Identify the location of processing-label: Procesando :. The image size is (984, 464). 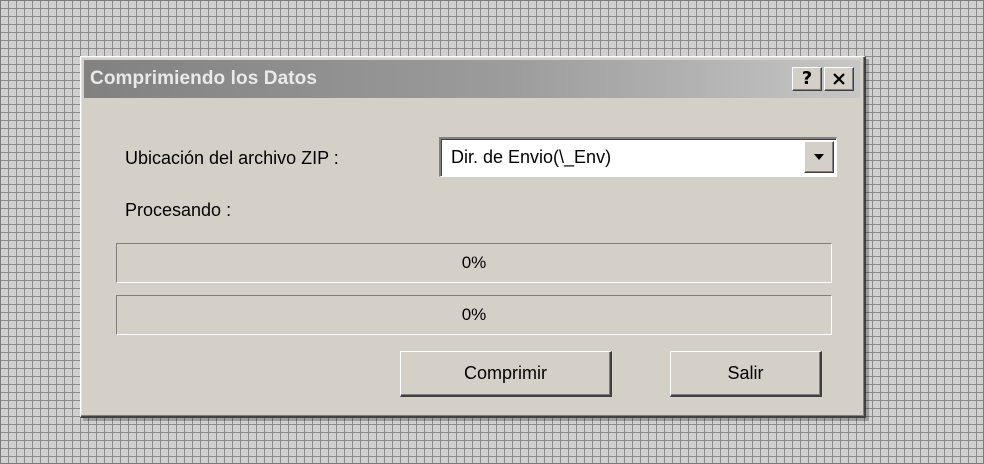
(178, 210).